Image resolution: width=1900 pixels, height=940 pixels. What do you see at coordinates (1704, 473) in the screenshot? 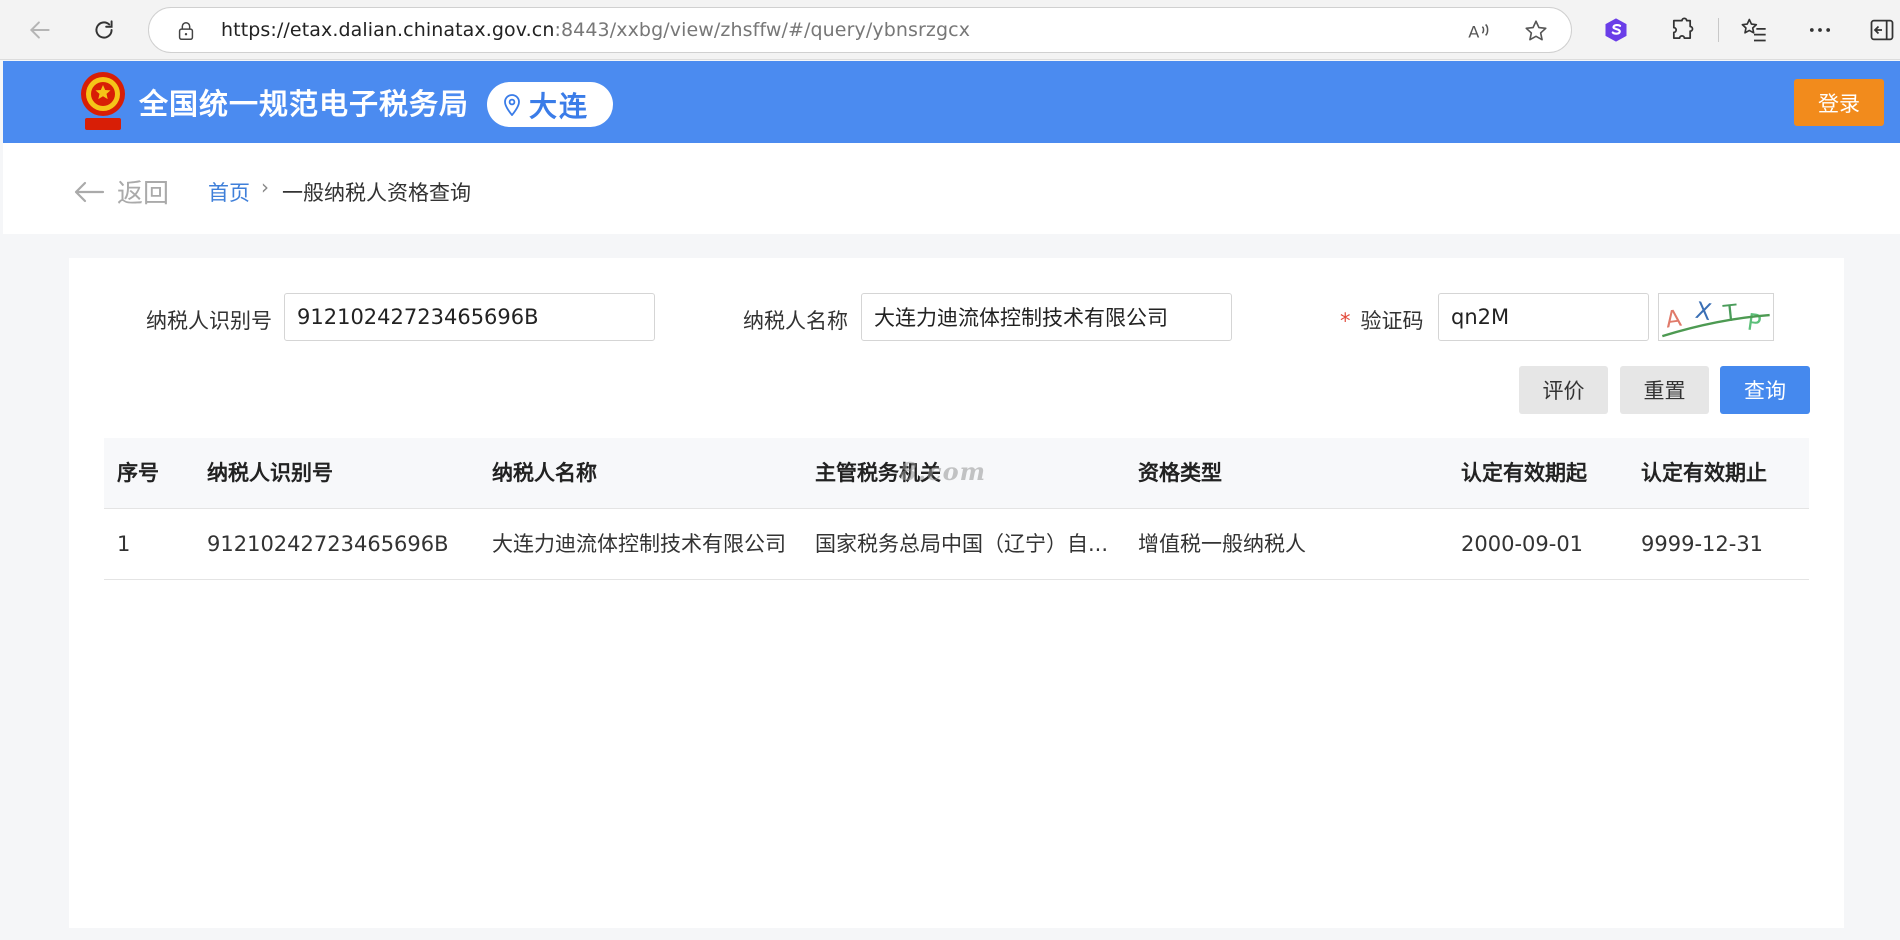
I see `column-header: 认定有效期止` at bounding box center [1704, 473].